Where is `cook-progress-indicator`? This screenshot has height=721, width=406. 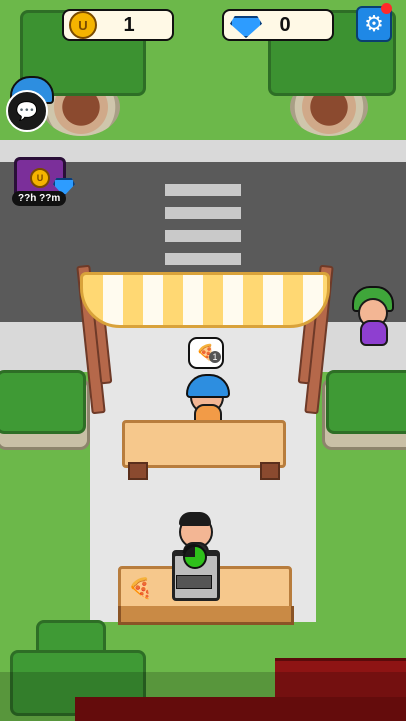 cook-progress-indicator is located at coordinates (195, 557).